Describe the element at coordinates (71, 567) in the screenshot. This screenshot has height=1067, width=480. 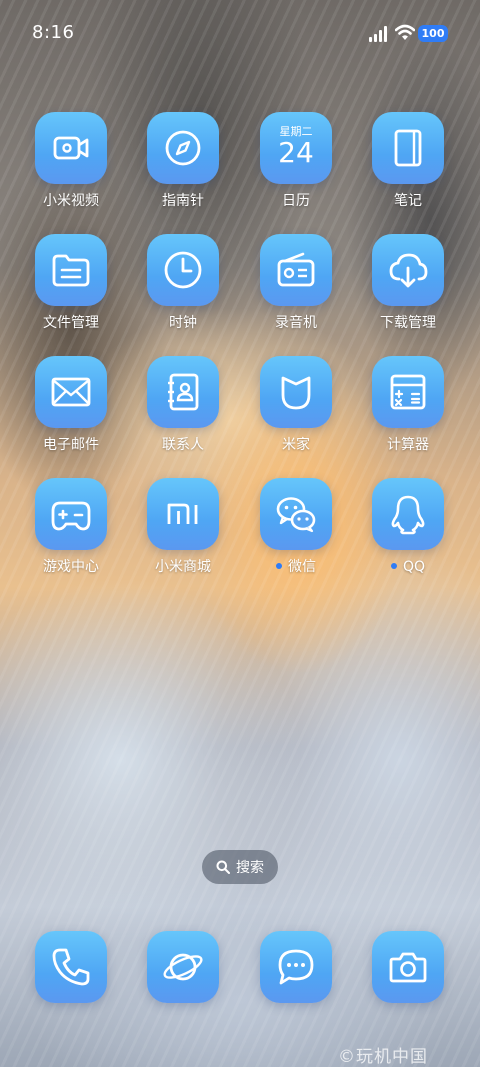
I see `app-label: 游戏中心` at that location.